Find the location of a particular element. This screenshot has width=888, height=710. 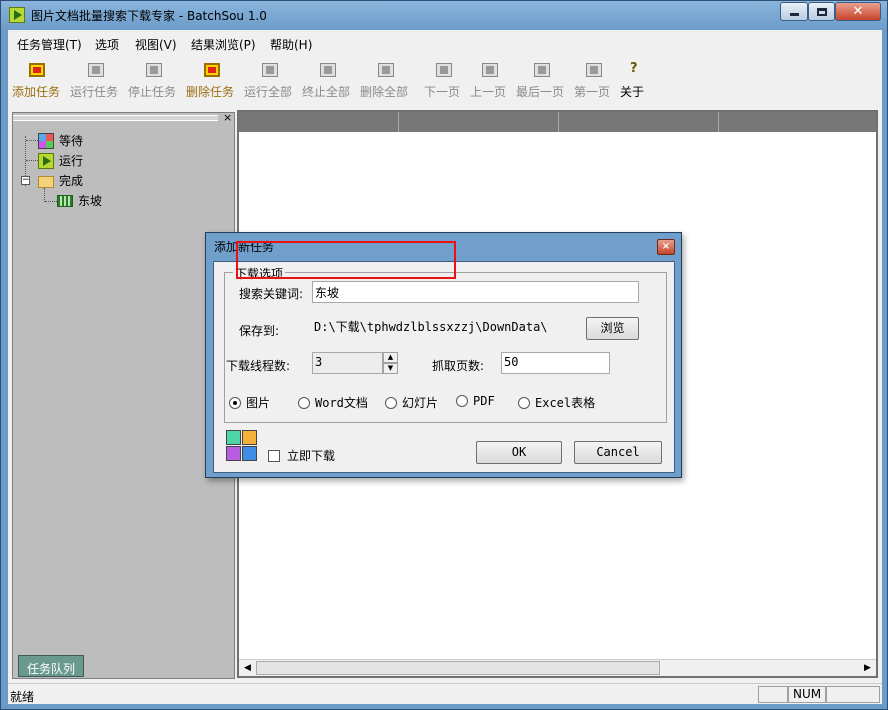

tree-item-label: 等待 is located at coordinates (71, 141).